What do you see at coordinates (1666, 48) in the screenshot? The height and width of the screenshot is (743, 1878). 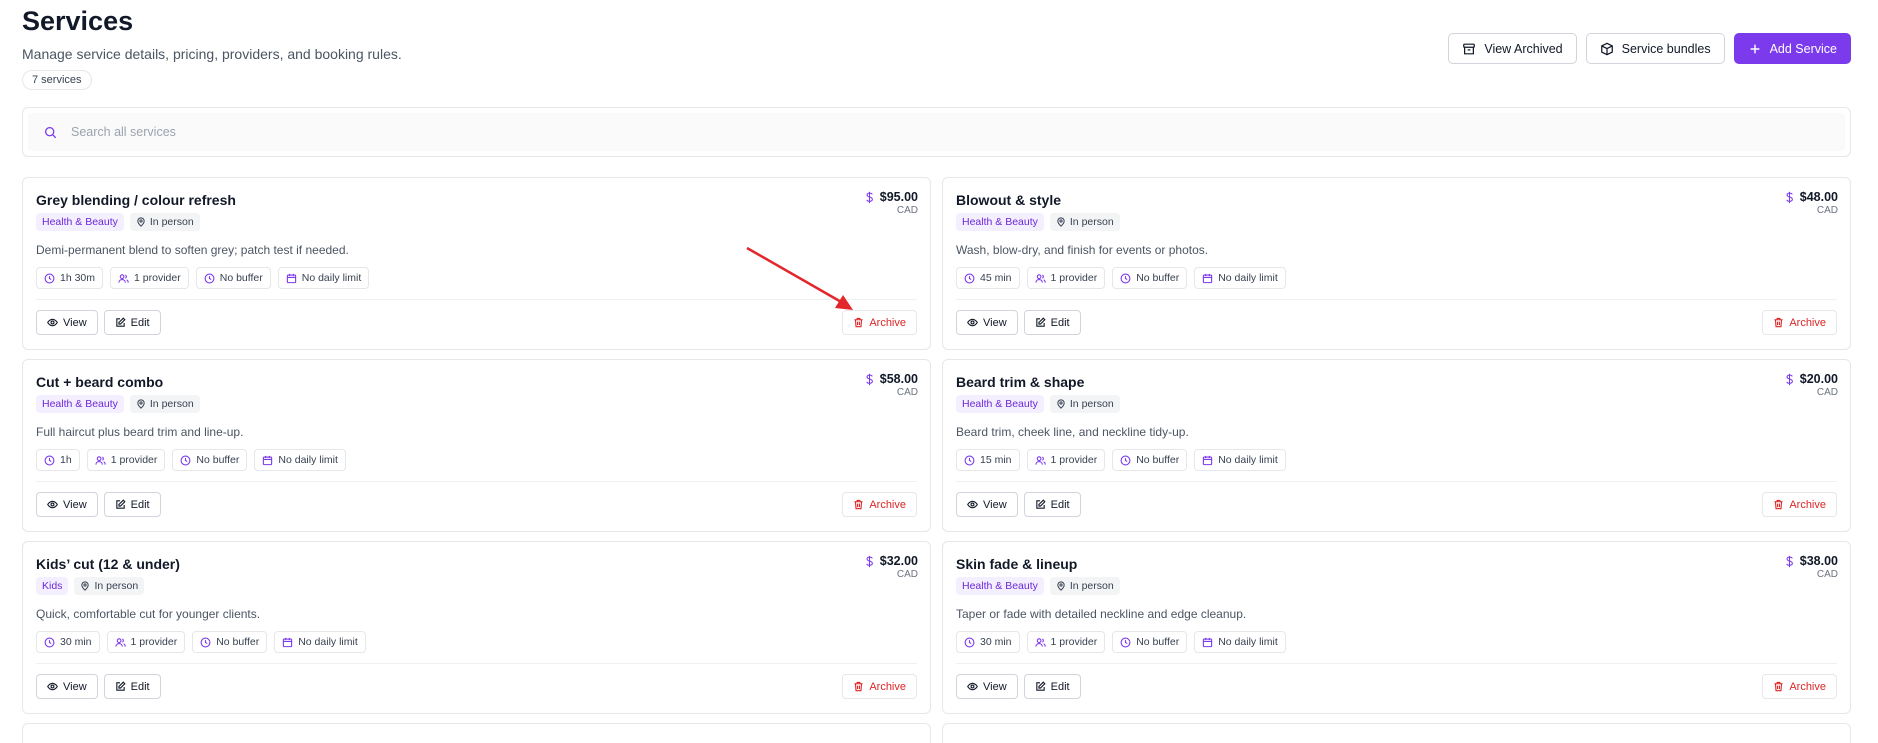 I see `service-bundles-label: Service bundles` at bounding box center [1666, 48].